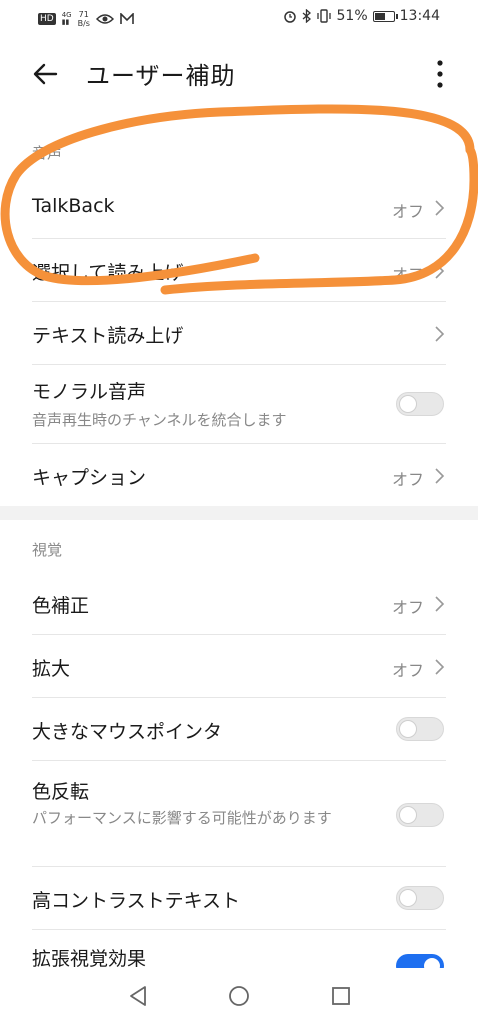  Describe the element at coordinates (306, 16) in the screenshot. I see `bluetooth-icon` at that location.